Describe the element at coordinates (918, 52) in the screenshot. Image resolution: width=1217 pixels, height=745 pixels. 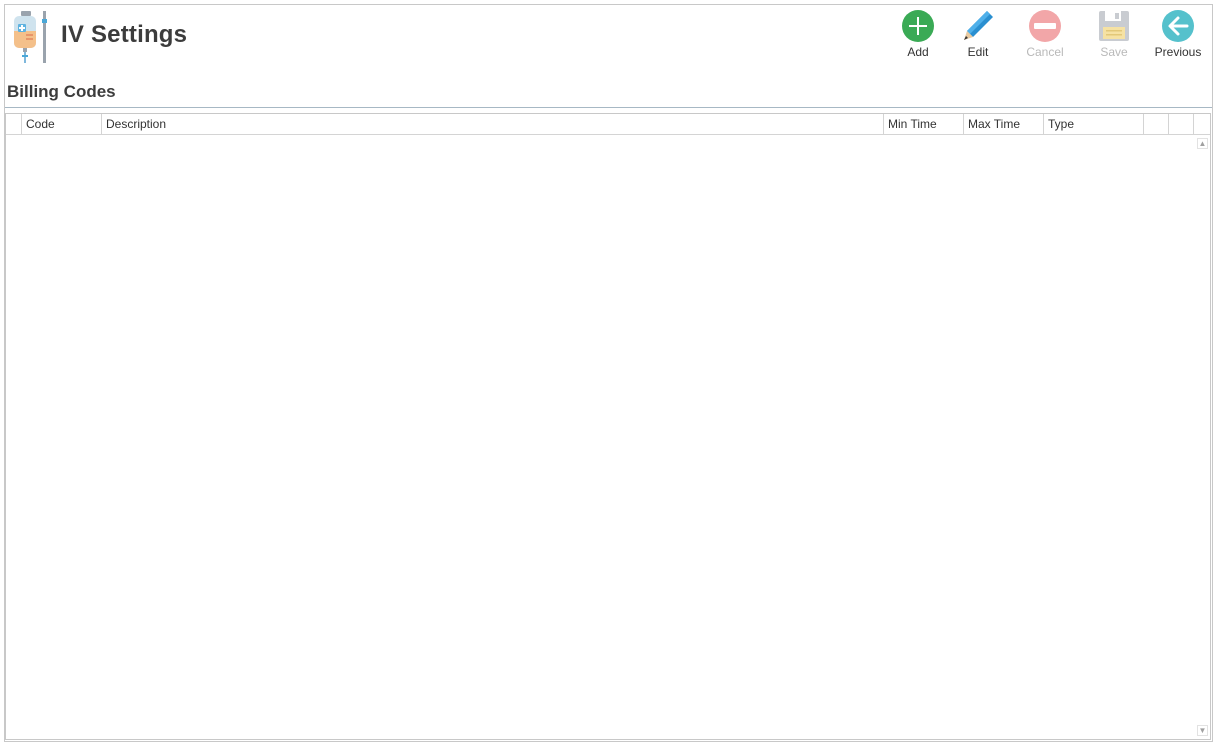
I see `add-label: Add` at that location.